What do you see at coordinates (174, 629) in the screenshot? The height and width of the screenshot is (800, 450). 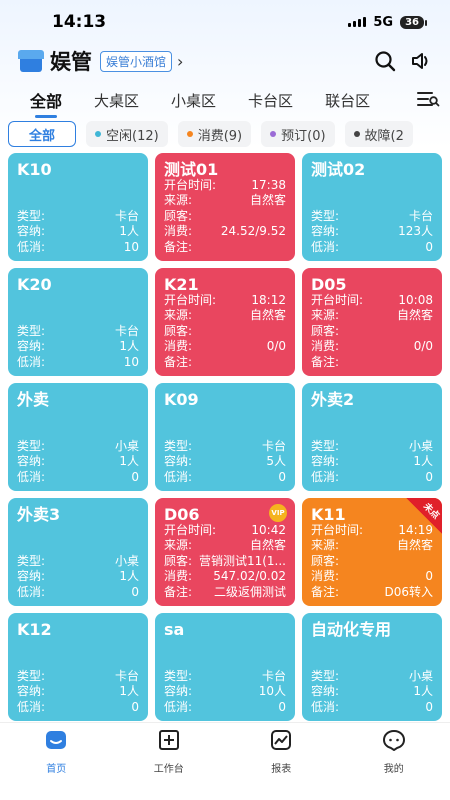 I see `table-name: sa` at bounding box center [174, 629].